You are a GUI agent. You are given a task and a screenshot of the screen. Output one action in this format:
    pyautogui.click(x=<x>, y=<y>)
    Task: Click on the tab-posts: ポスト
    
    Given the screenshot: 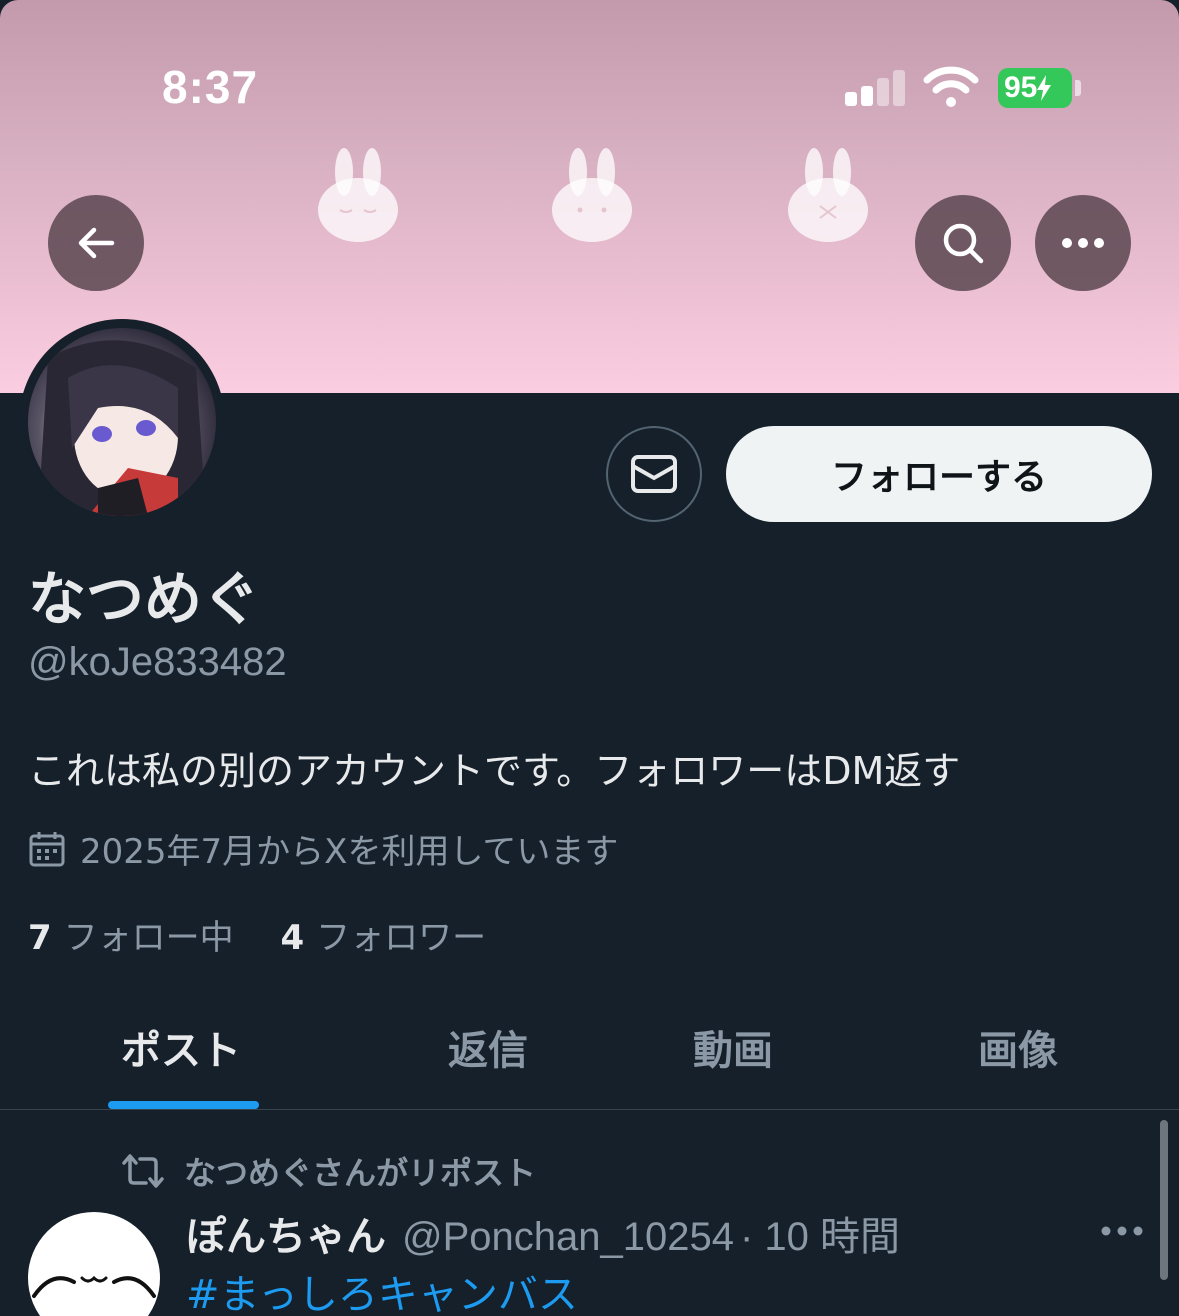 What is the action you would take?
    pyautogui.click(x=181, y=1047)
    